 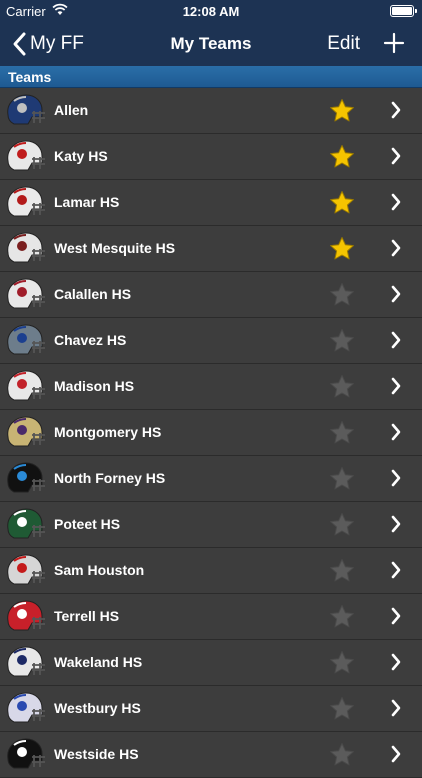 What do you see at coordinates (211, 571) in the screenshot?
I see `team-row: Sam Houston` at bounding box center [211, 571].